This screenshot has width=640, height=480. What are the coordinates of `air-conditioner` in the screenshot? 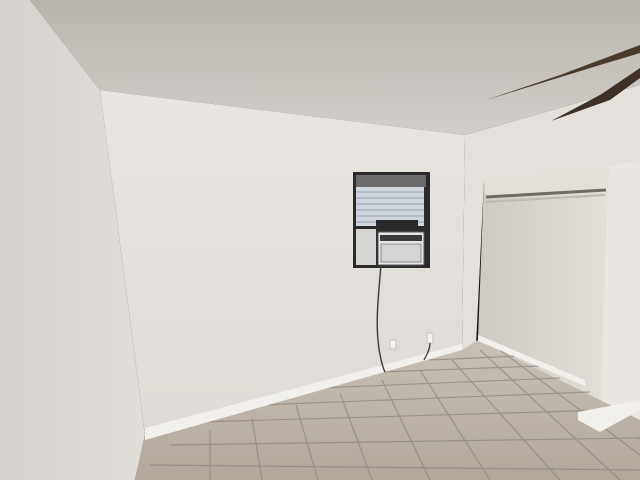 It's located at (400, 243).